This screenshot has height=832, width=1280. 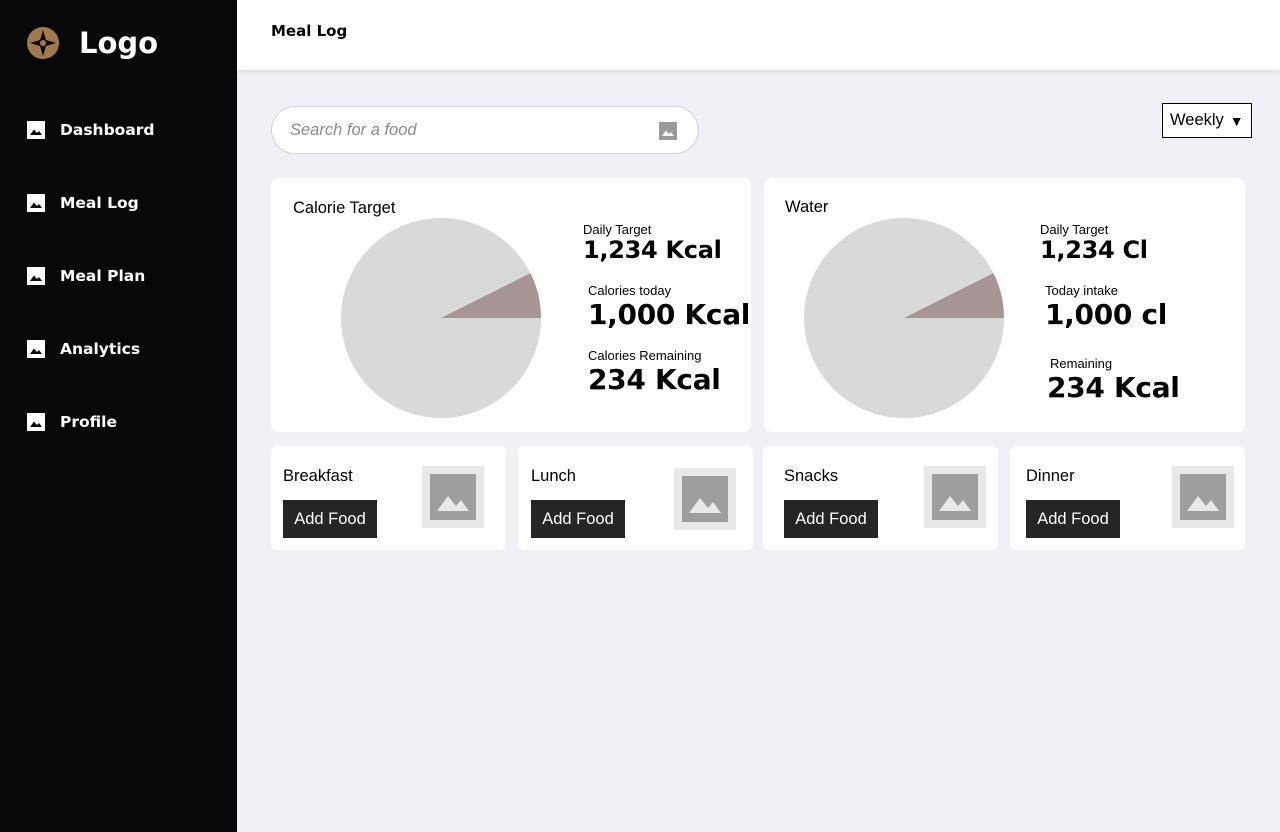 I want to click on today-intake-label: Today intake, so click(x=1081, y=290).